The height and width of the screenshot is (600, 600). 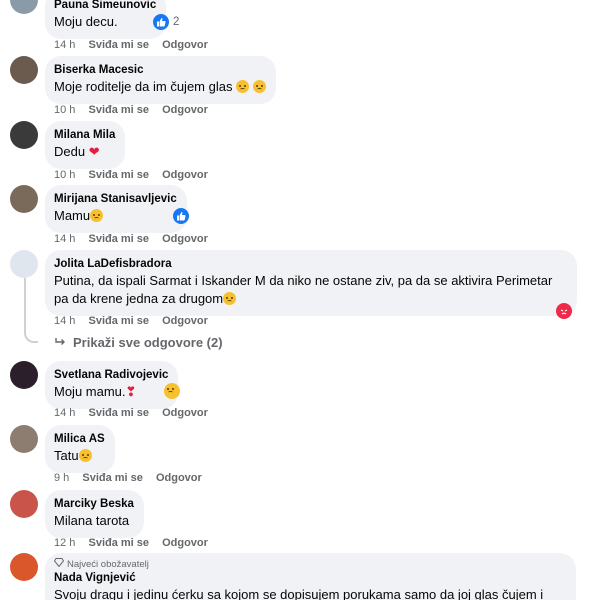 I want to click on comment-text: Tatu, so click(x=79, y=456).